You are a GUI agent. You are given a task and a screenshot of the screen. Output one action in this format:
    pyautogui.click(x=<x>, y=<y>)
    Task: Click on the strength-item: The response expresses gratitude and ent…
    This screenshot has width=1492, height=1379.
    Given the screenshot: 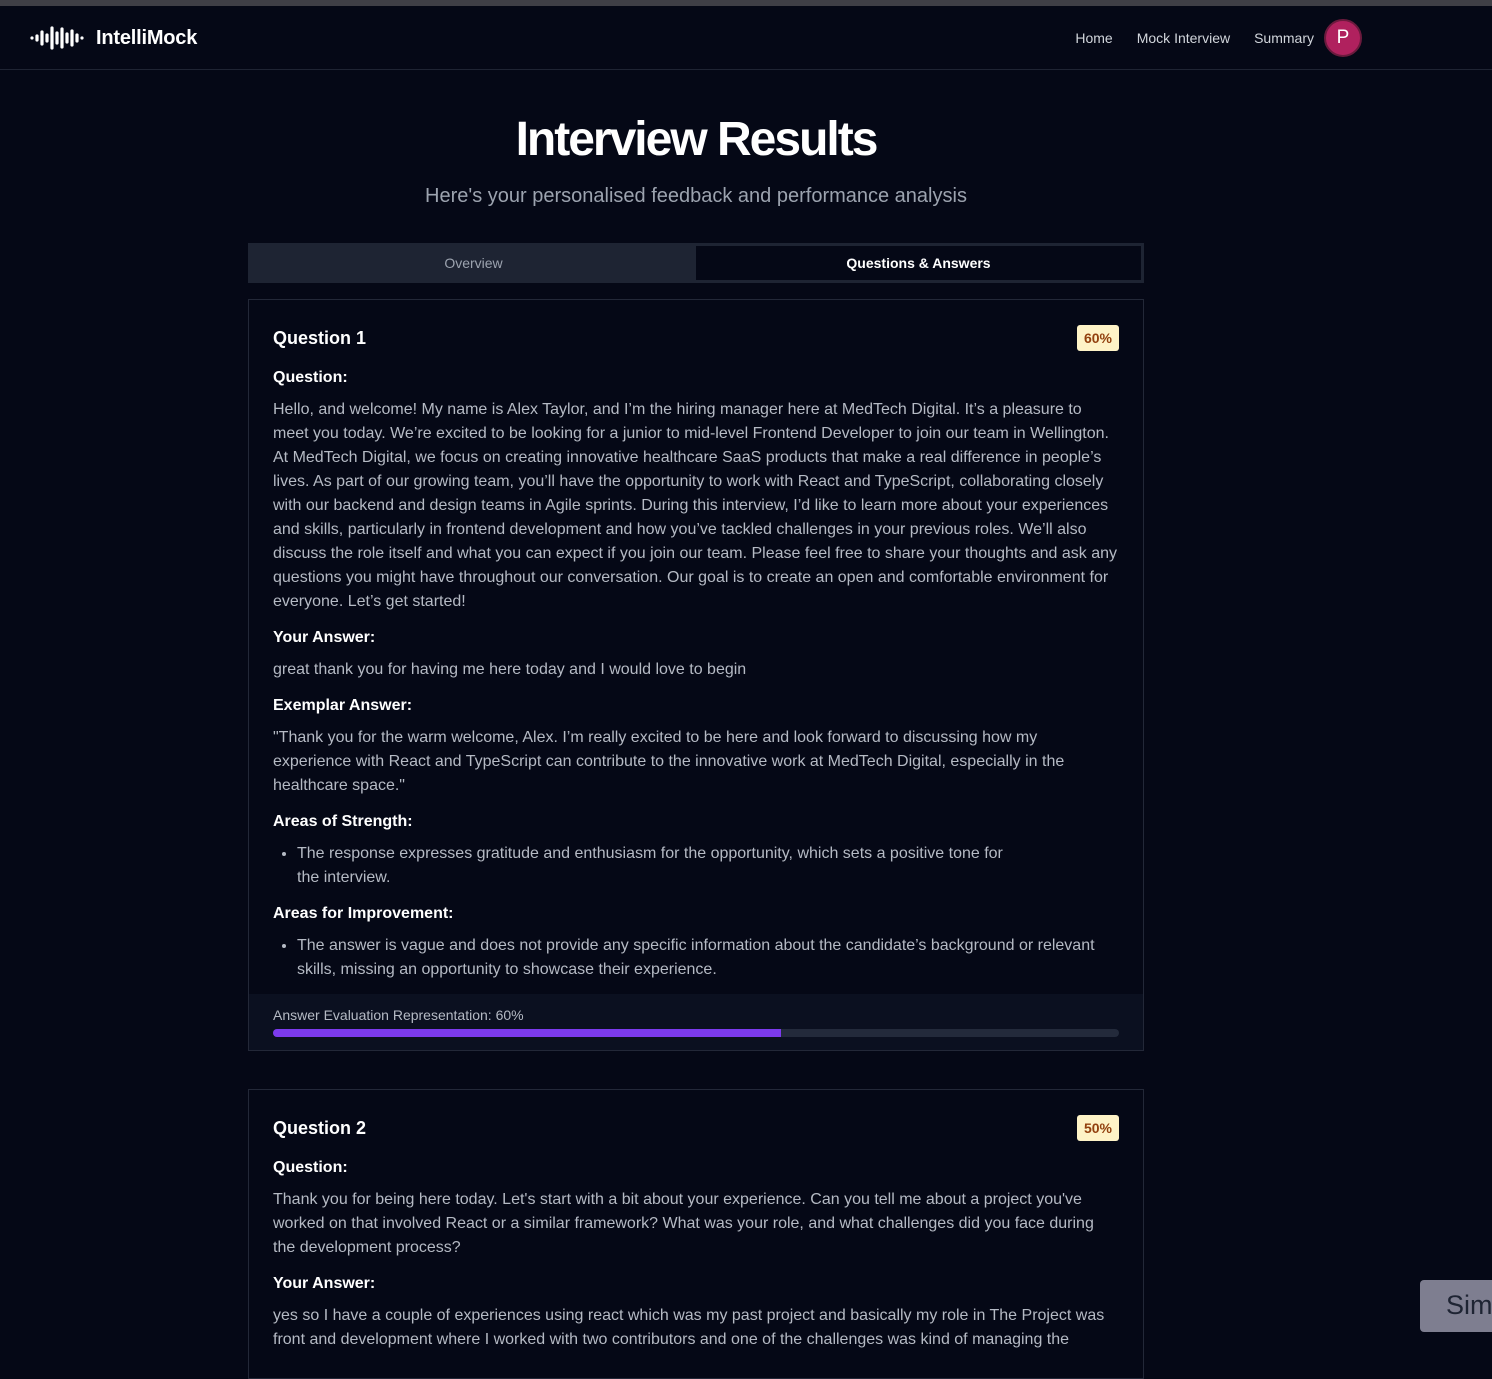 What is the action you would take?
    pyautogui.click(x=708, y=866)
    